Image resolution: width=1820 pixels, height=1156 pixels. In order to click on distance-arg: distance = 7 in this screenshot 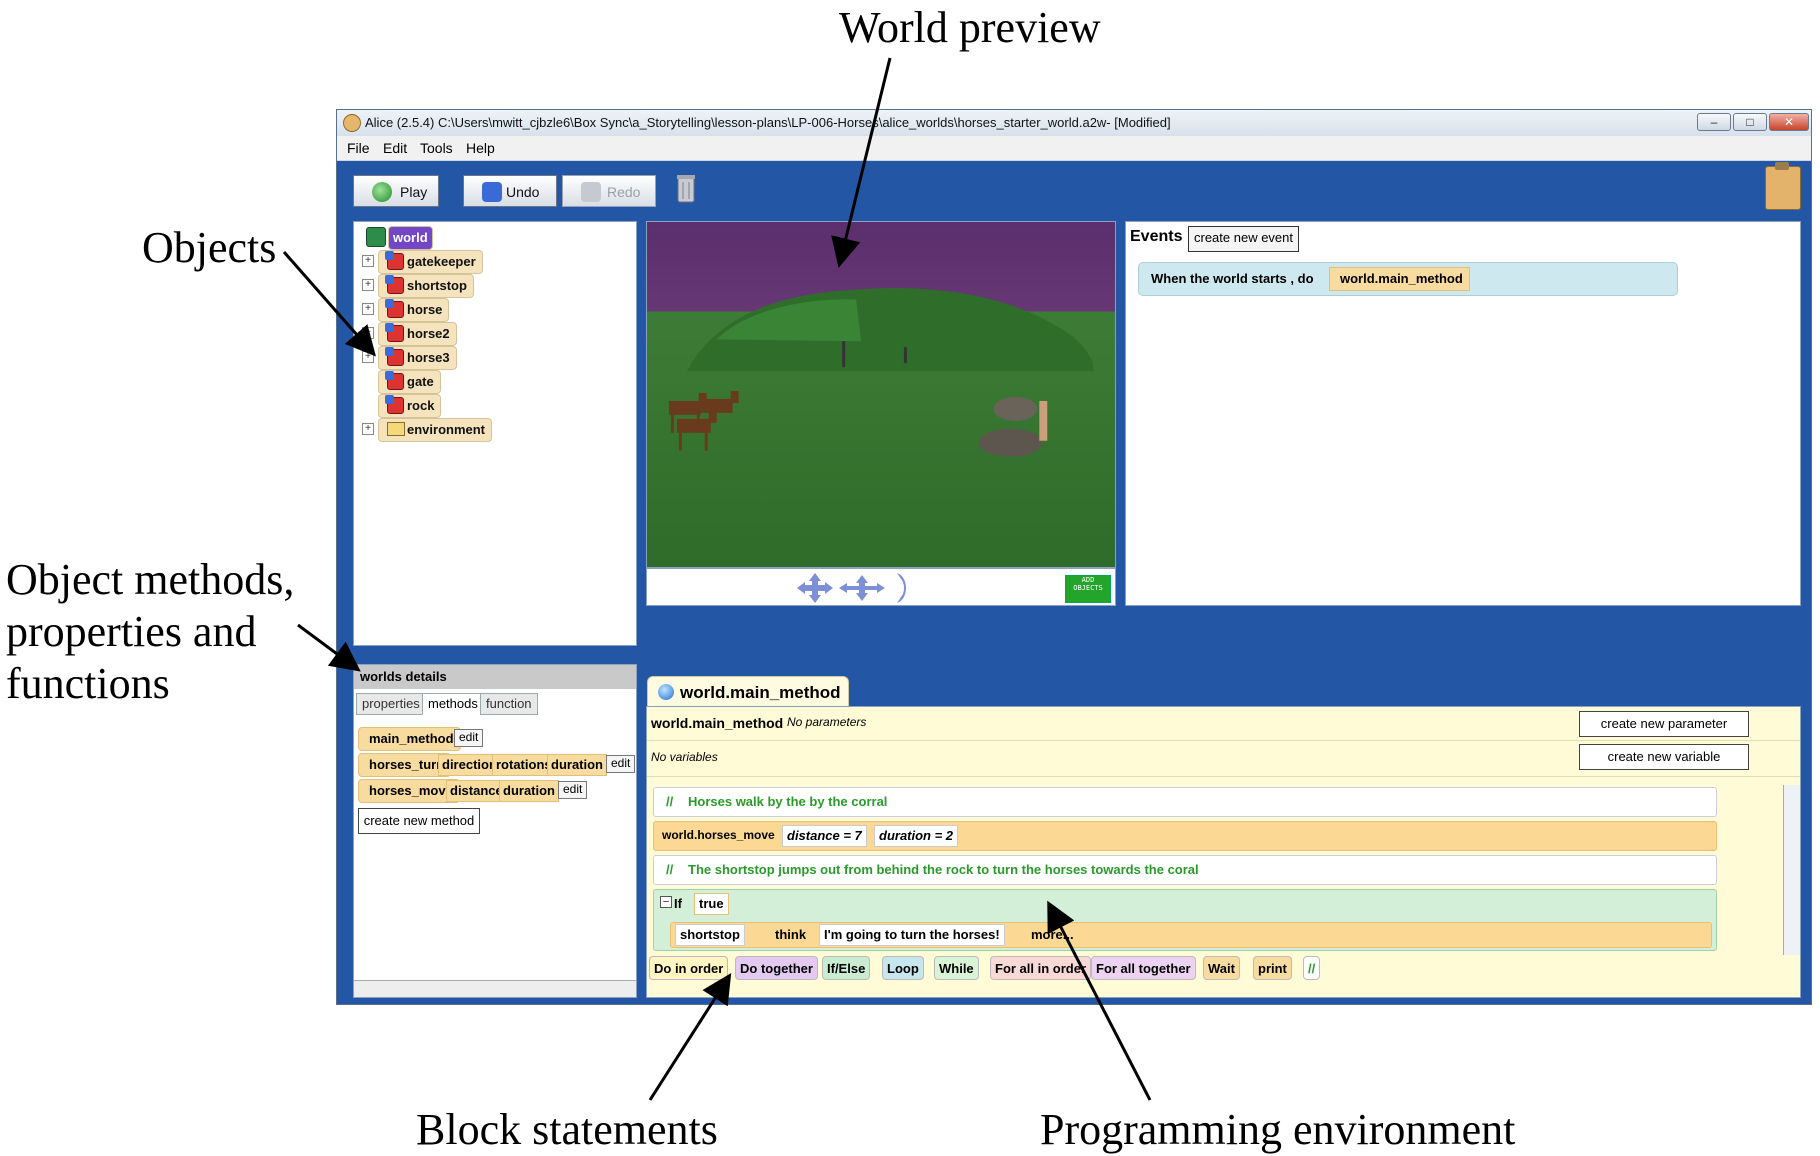, I will do `click(824, 836)`.